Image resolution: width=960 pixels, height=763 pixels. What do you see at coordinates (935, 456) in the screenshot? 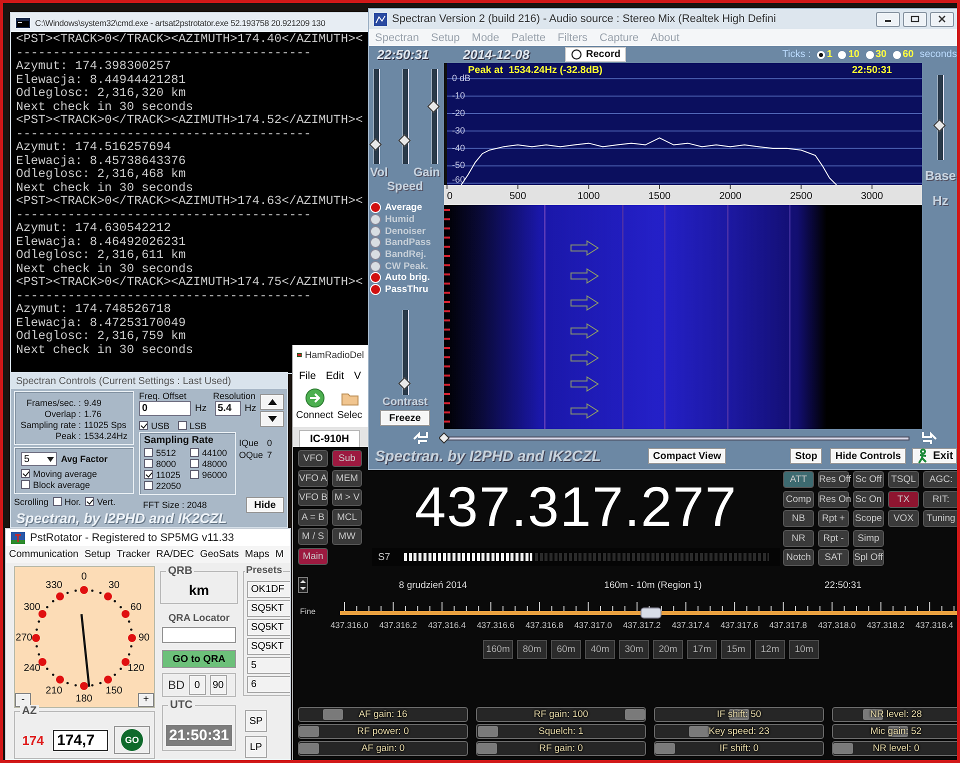
I see `footer-button: Exit` at bounding box center [935, 456].